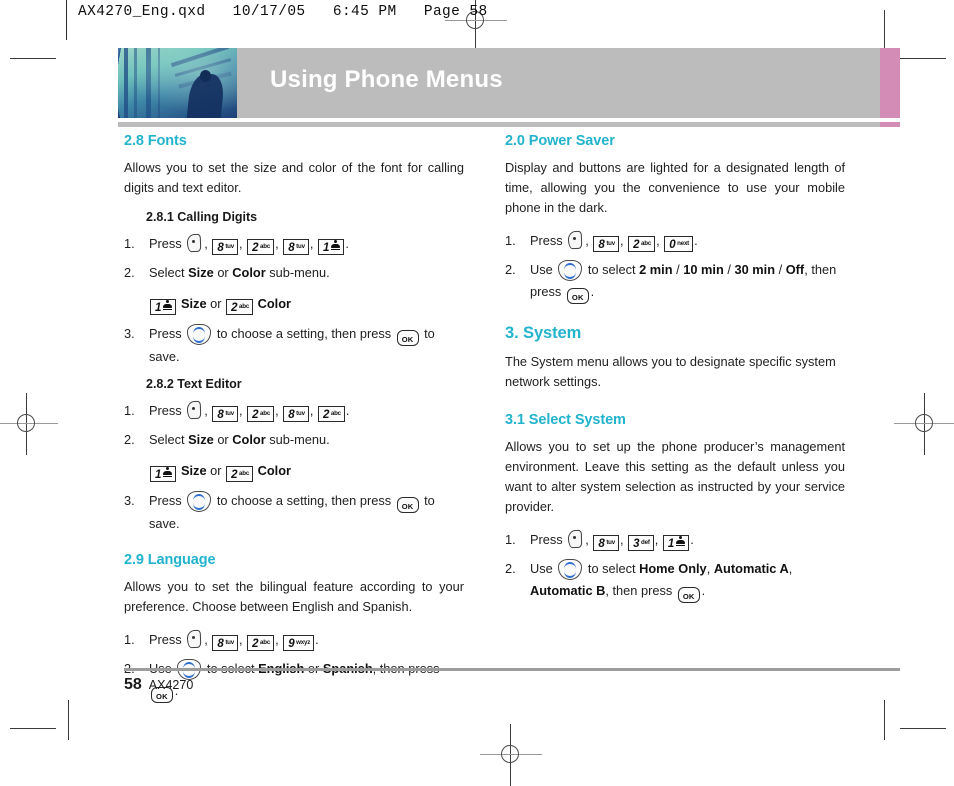 The height and width of the screenshot is (786, 954). I want to click on heading-language: 2.9 Language, so click(170, 560).